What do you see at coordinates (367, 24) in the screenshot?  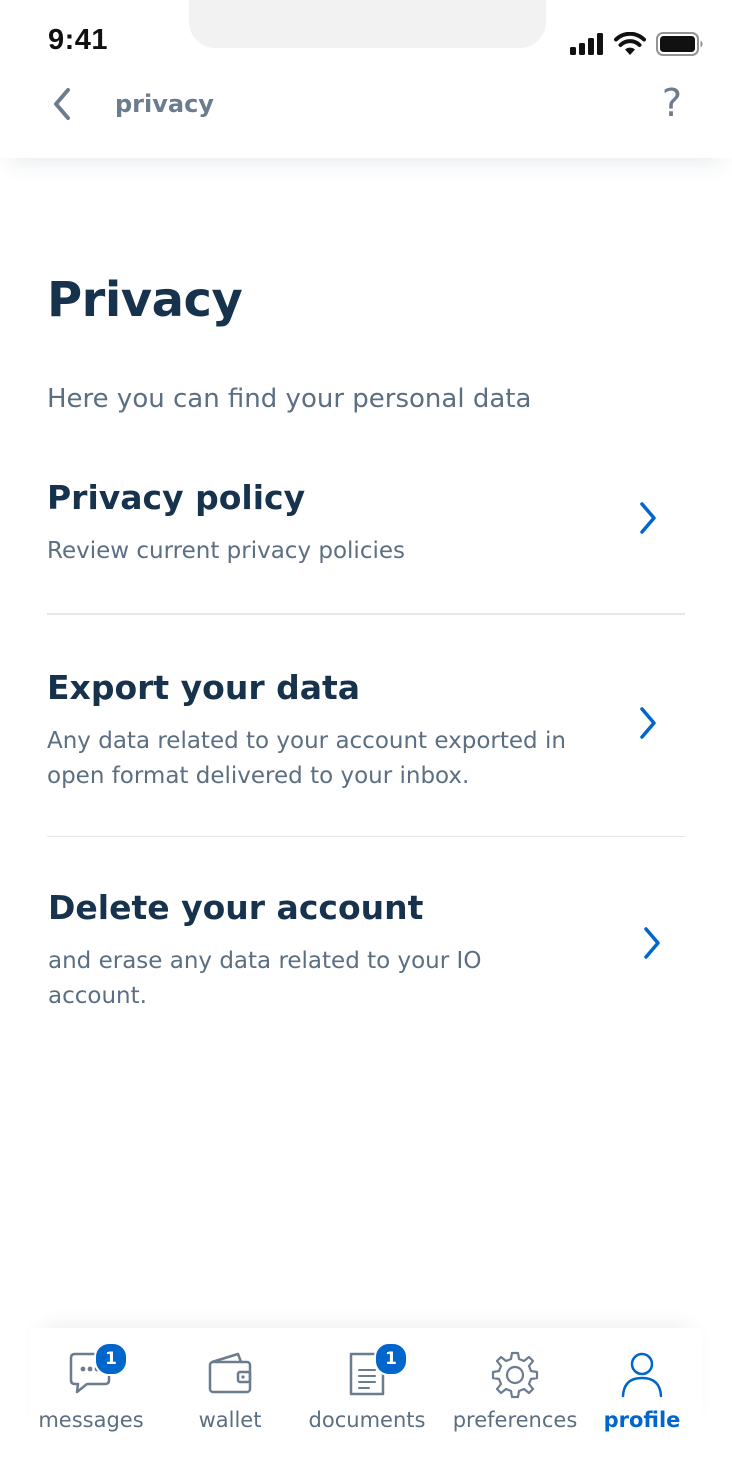 I see `device-notch` at bounding box center [367, 24].